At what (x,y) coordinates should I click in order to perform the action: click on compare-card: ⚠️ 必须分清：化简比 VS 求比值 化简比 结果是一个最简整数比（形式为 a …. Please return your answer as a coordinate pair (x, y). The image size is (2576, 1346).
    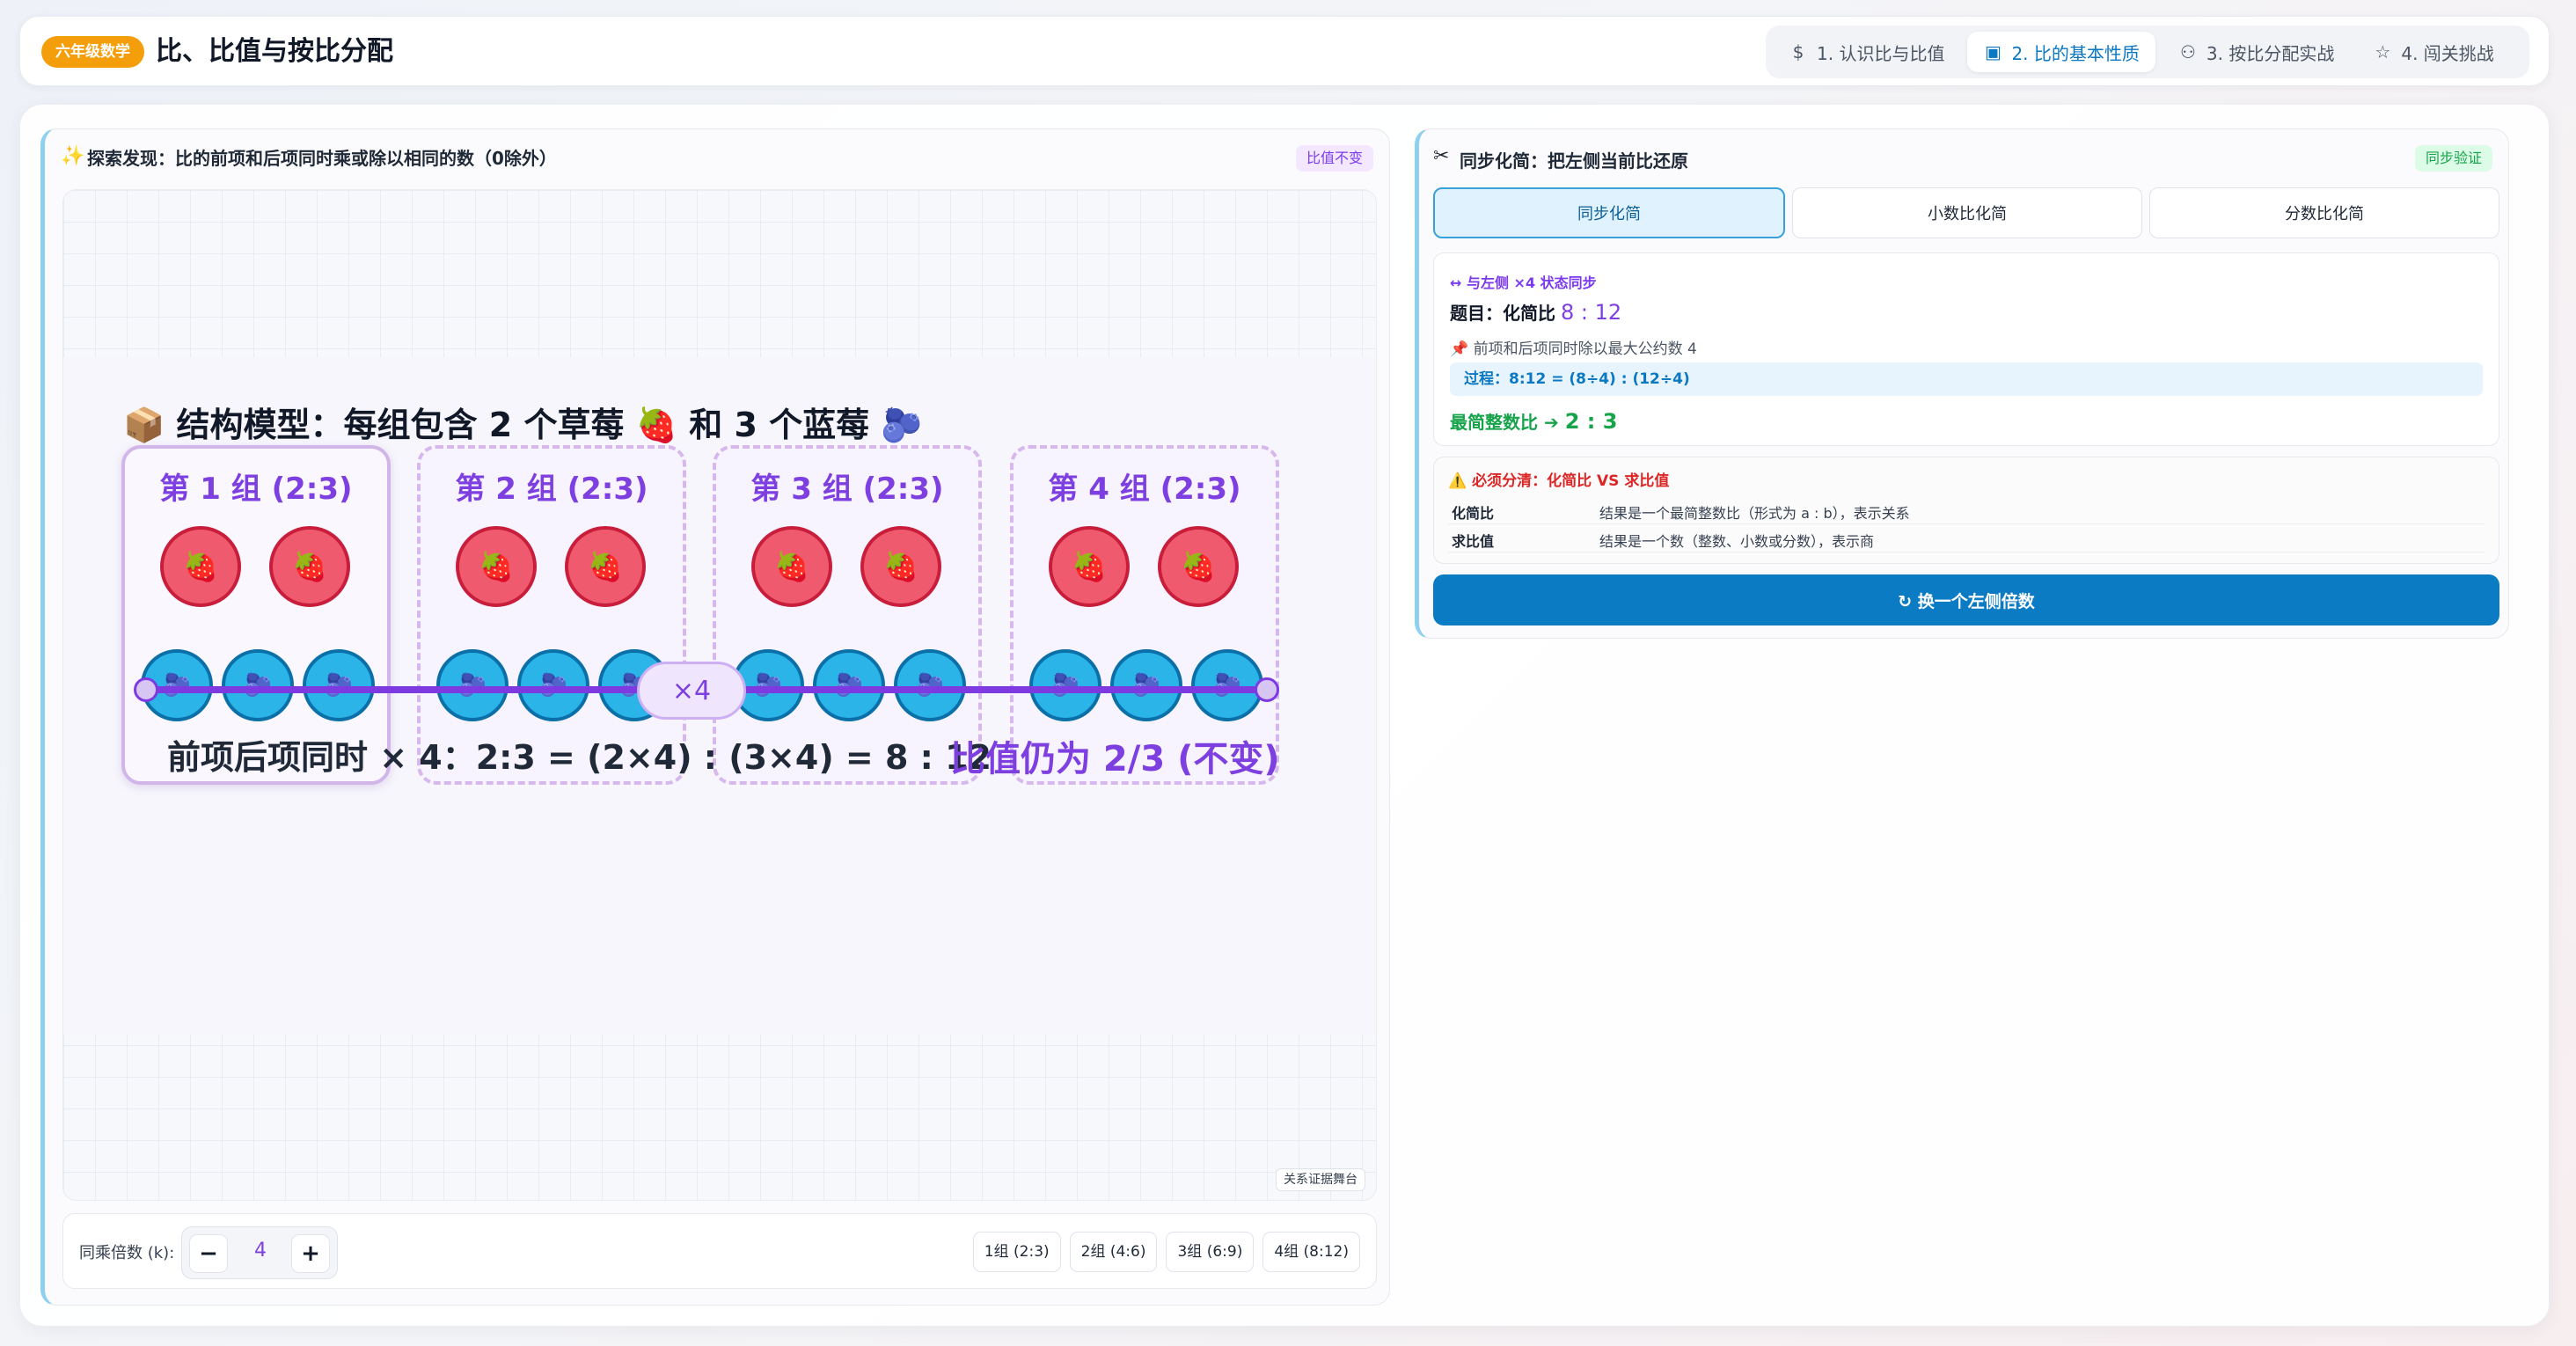
    Looking at the image, I should click on (1966, 510).